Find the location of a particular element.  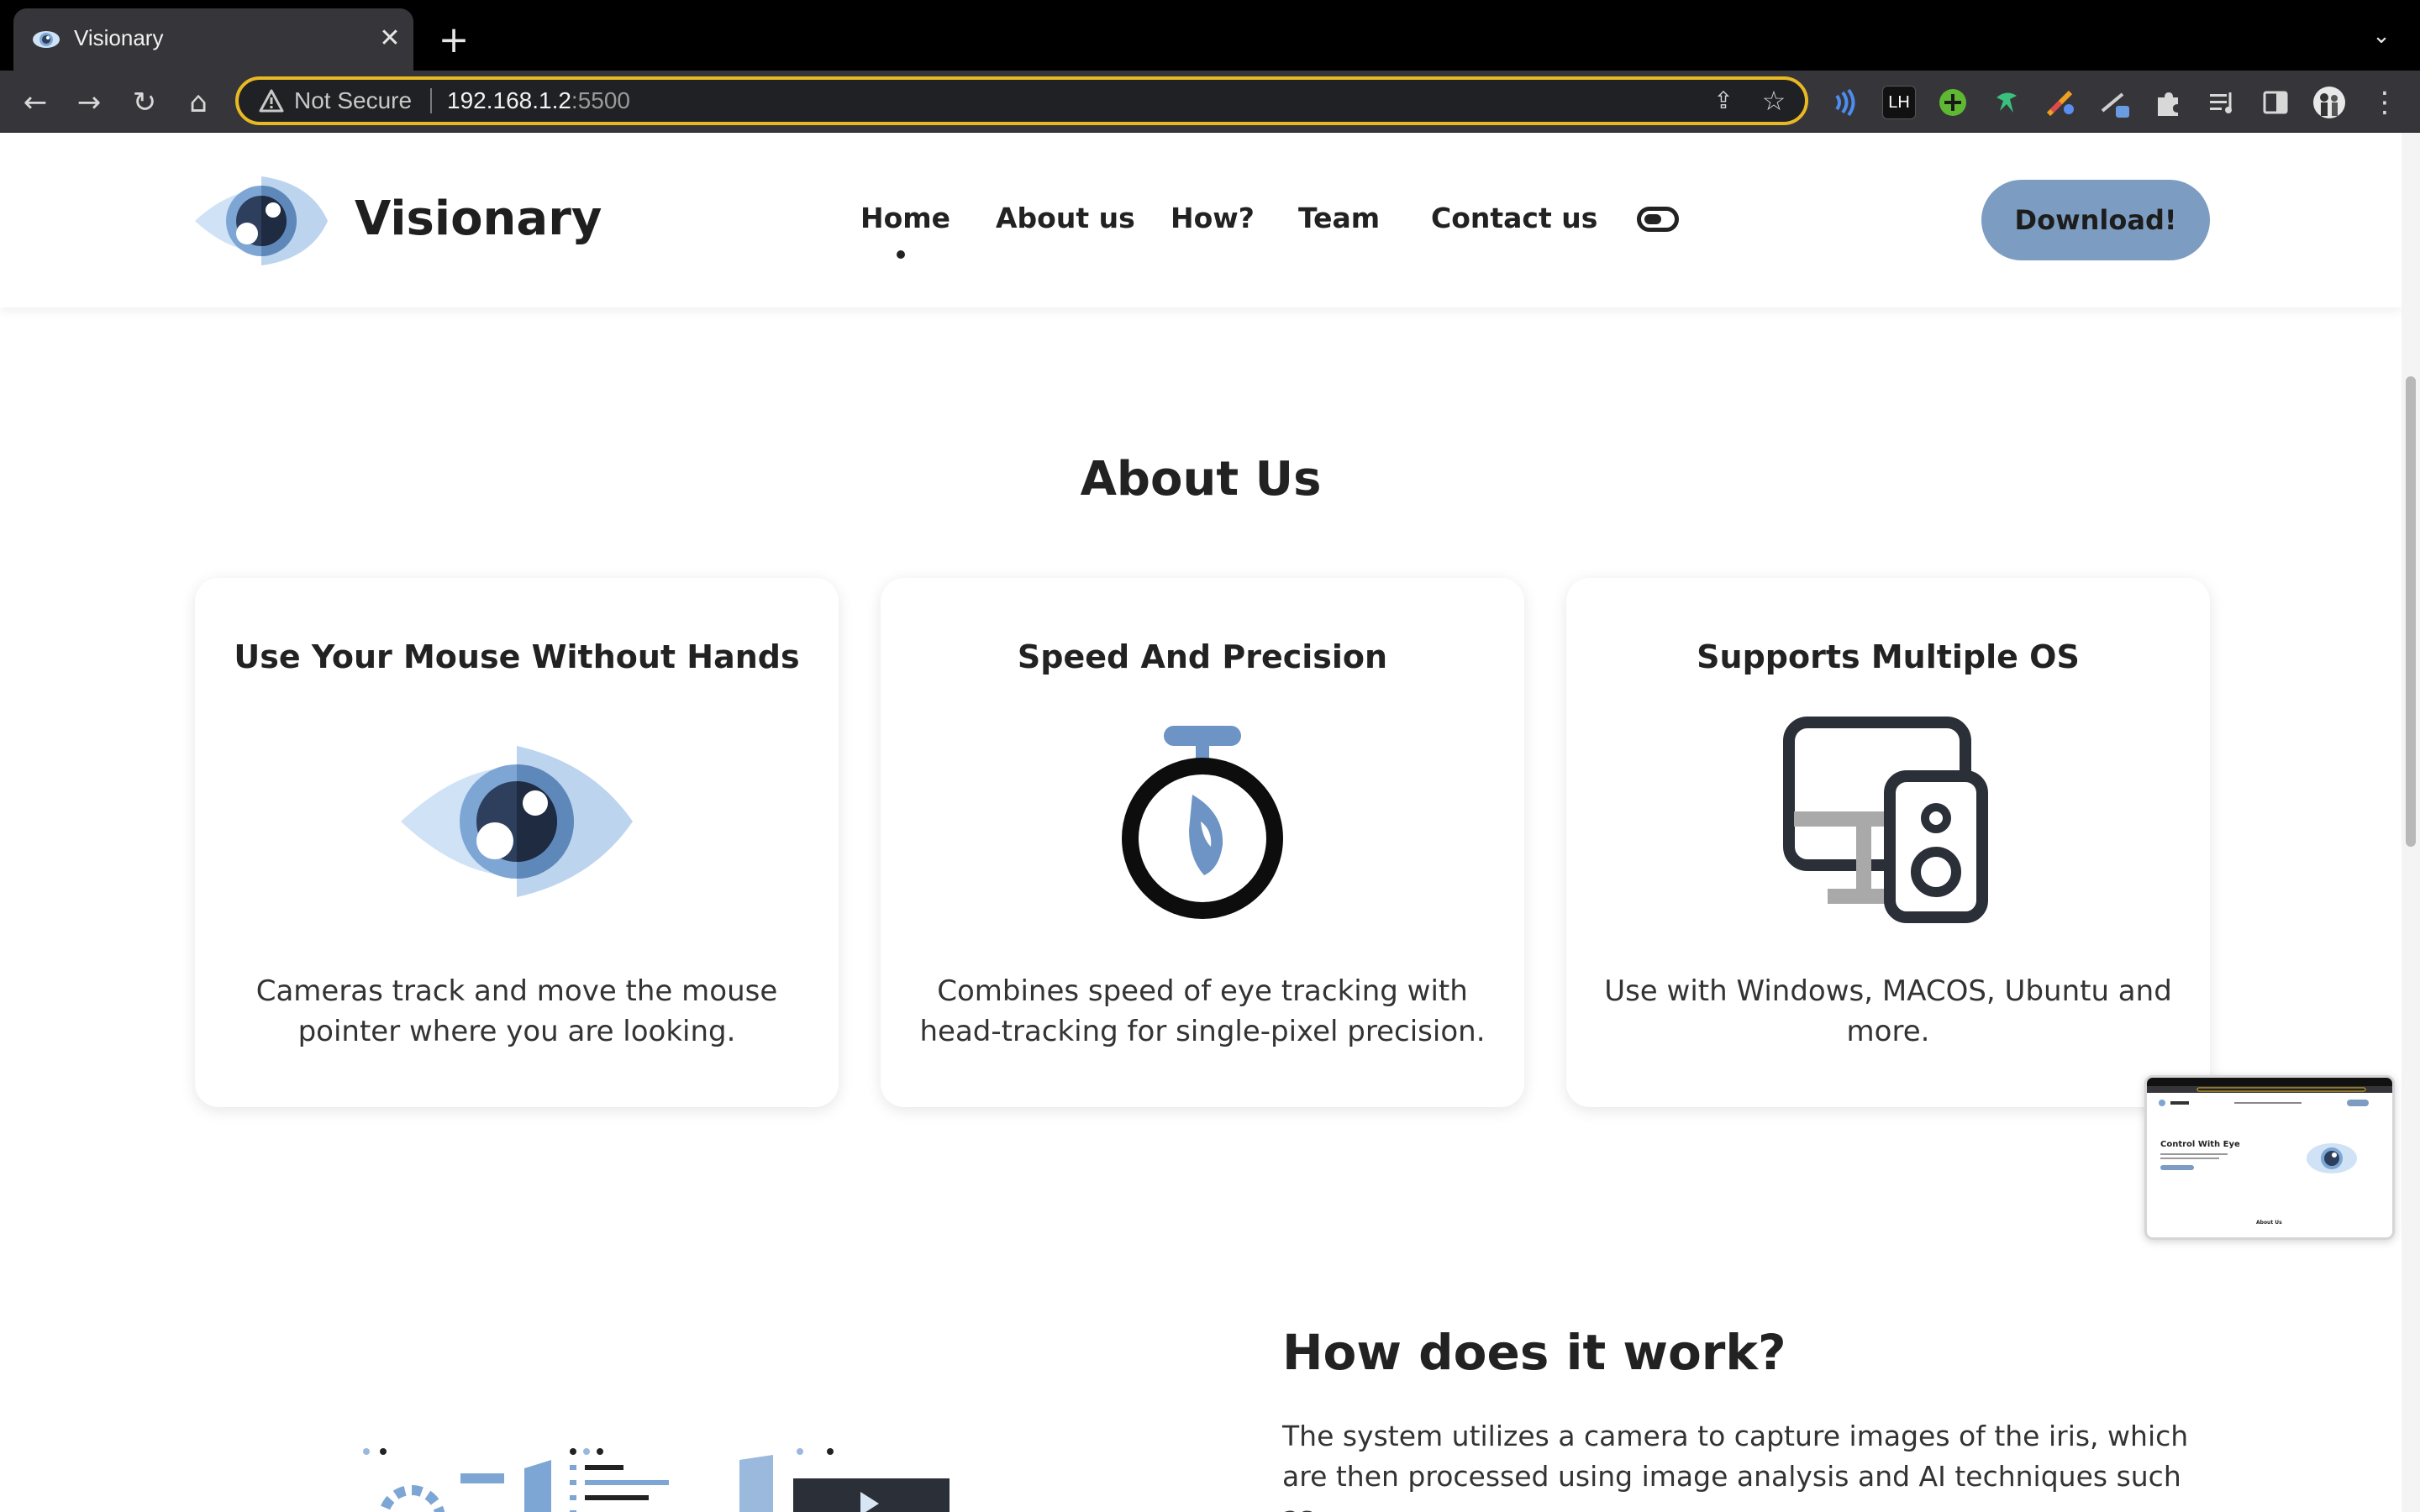

browser-tab-strip: Visionary ✕ + ⌄ is located at coordinates (1210, 35).